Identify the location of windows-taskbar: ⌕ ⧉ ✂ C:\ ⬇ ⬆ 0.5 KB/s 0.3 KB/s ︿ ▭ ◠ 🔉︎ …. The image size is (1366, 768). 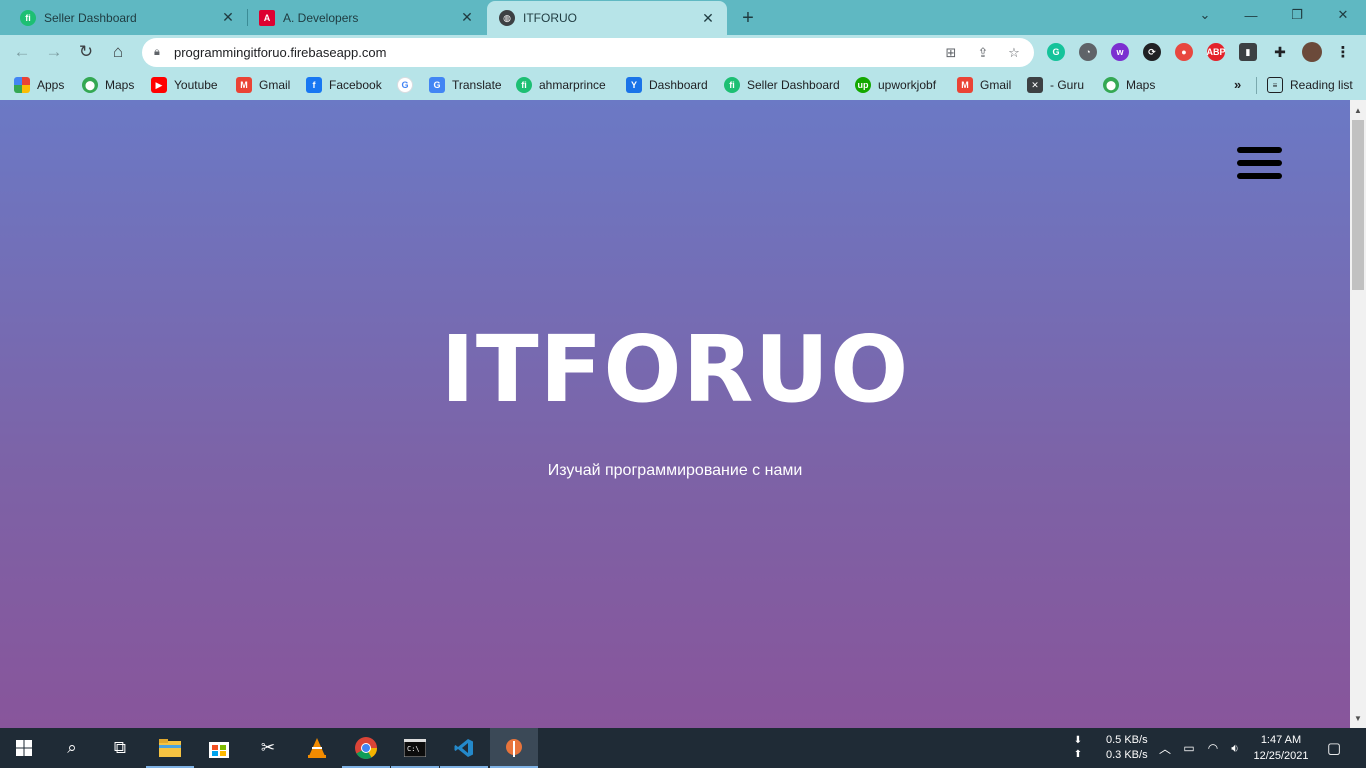
(683, 748).